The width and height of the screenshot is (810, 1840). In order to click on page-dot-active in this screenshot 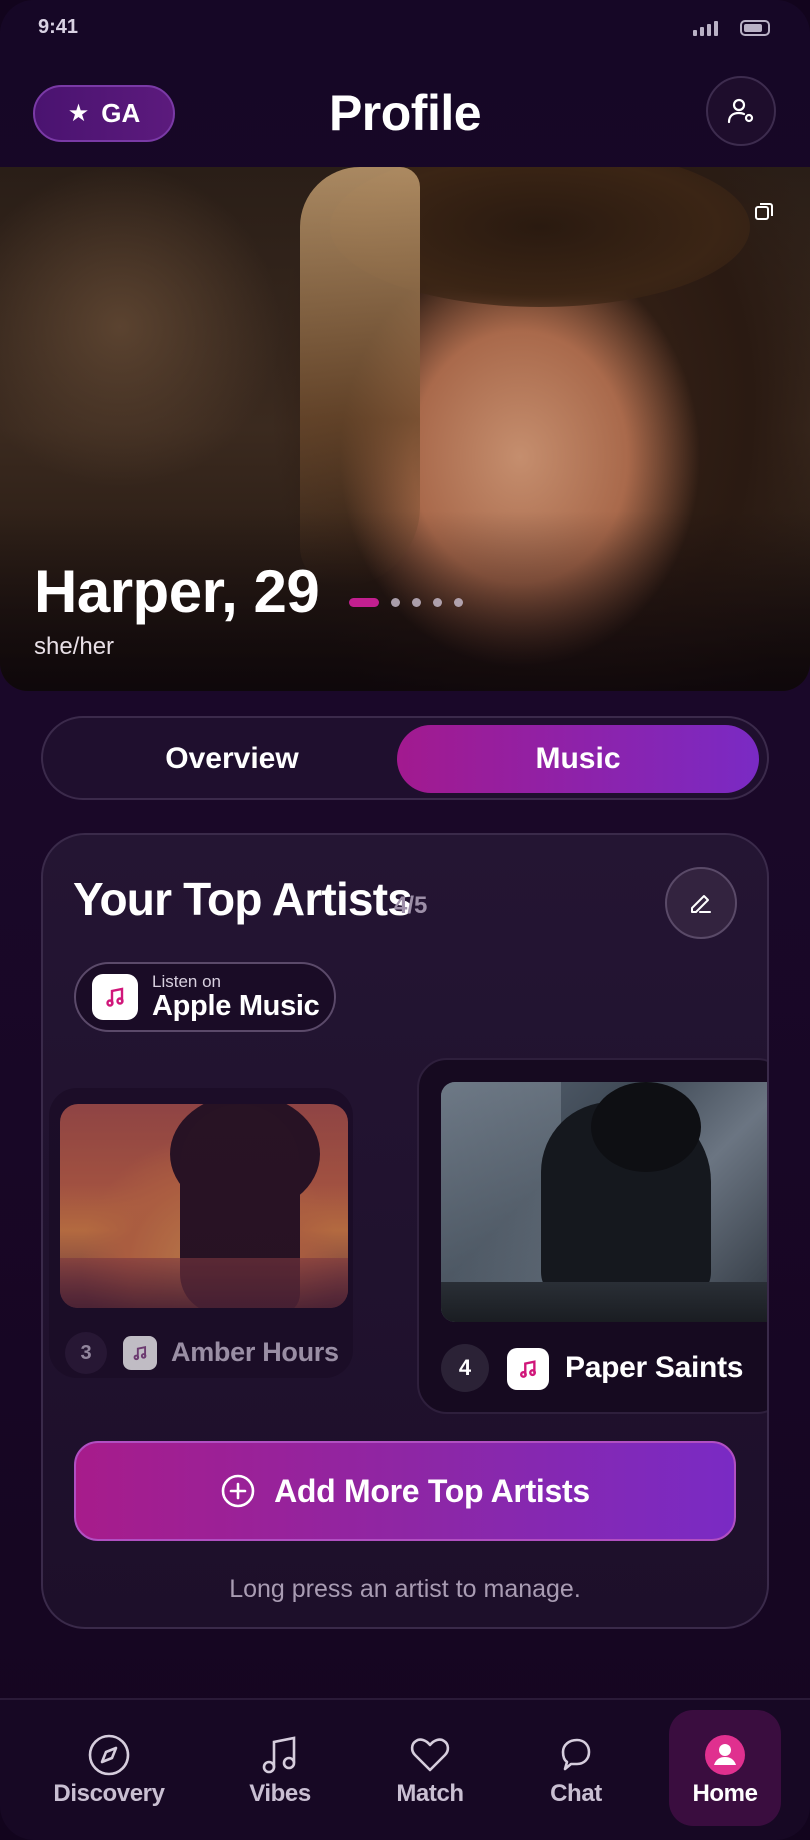, I will do `click(364, 602)`.